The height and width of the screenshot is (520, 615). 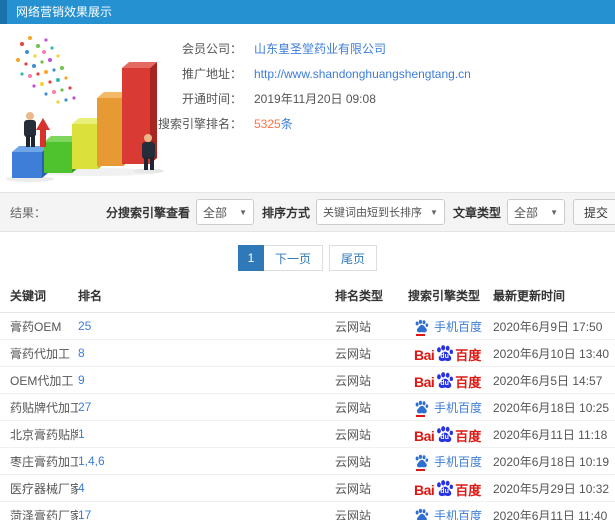 What do you see at coordinates (84, 407) in the screenshot?
I see `rank-link: 27` at bounding box center [84, 407].